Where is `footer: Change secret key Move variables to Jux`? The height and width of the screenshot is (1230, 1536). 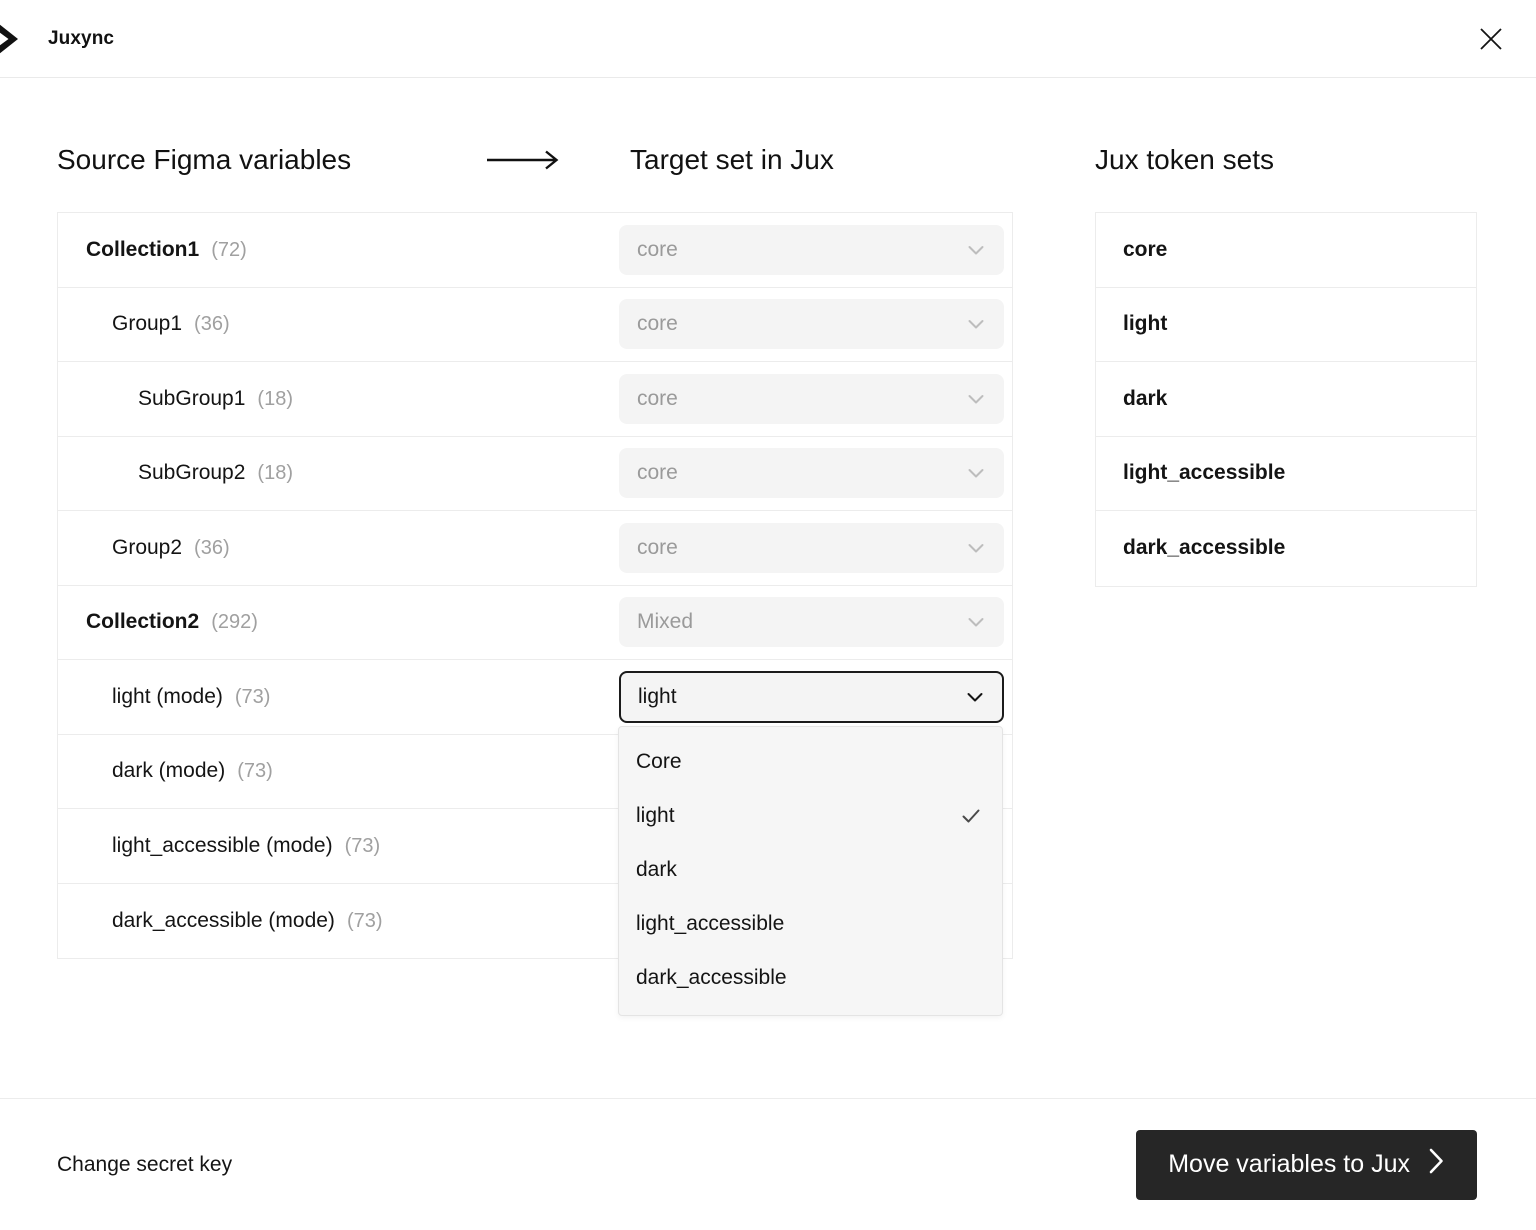 footer: Change secret key Move variables to Jux is located at coordinates (768, 1164).